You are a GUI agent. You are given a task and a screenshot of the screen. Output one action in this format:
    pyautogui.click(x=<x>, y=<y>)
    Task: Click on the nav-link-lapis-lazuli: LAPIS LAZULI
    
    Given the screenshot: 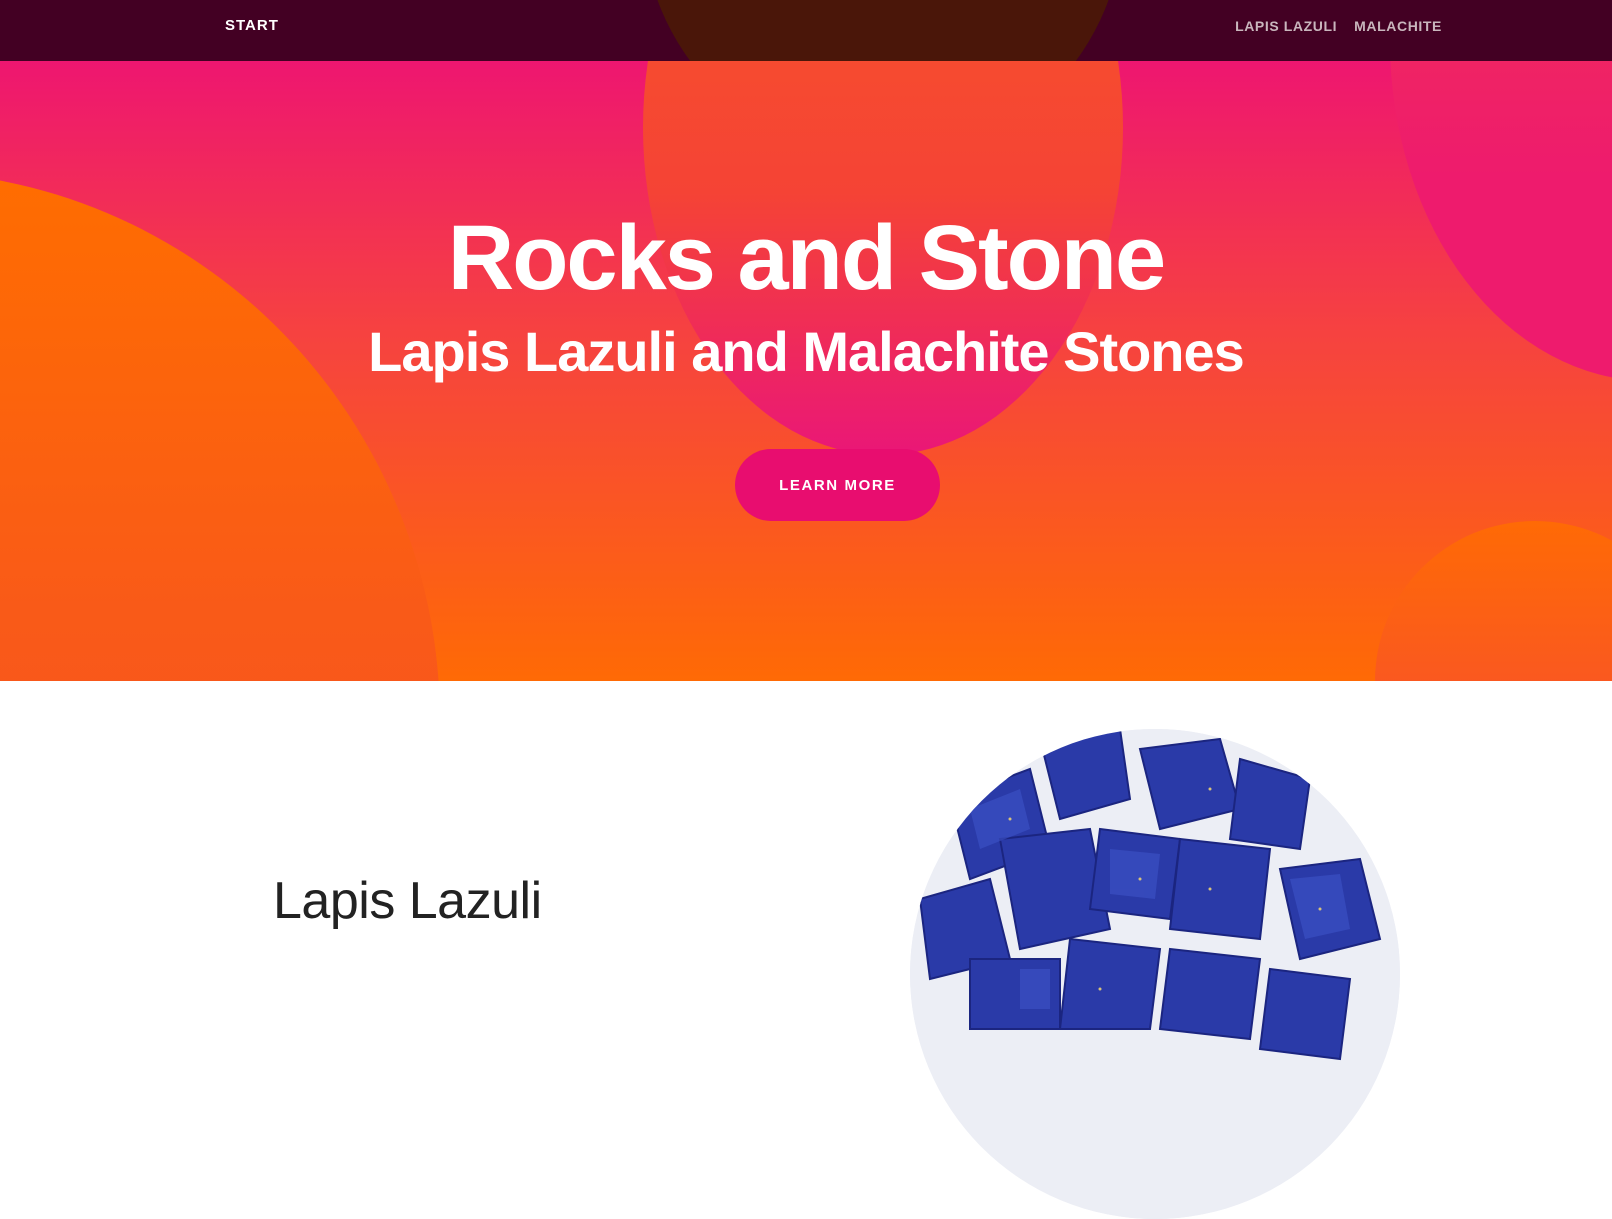 What is the action you would take?
    pyautogui.click(x=1286, y=26)
    